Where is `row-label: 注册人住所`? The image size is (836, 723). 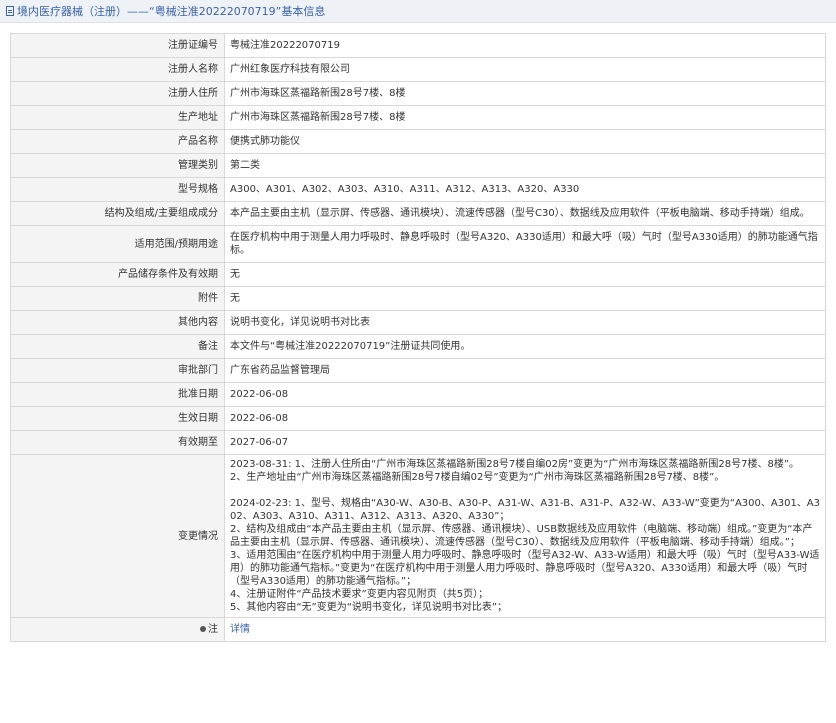
row-label: 注册人住所 is located at coordinates (117, 93).